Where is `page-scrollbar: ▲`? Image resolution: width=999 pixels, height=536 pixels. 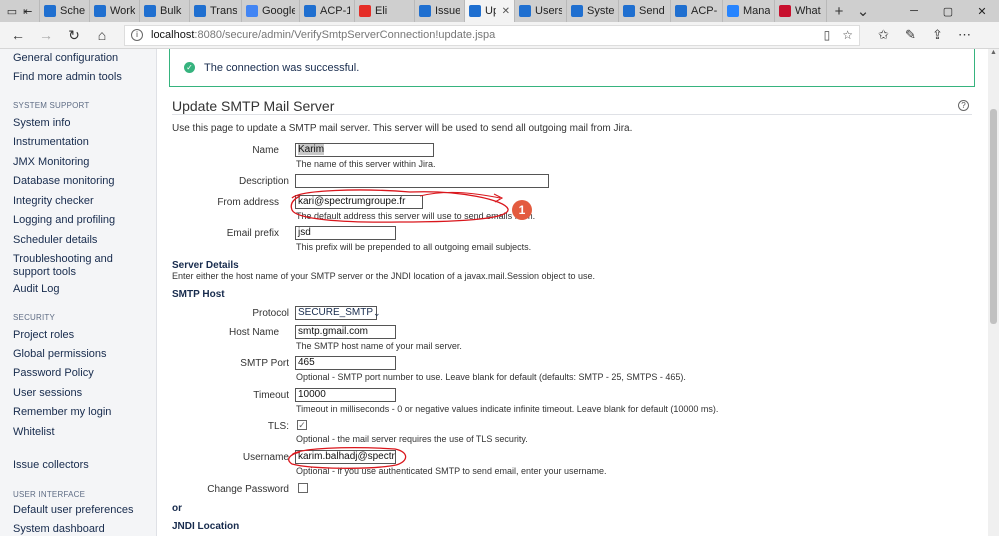
page-scrollbar: ▲ is located at coordinates (993, 292).